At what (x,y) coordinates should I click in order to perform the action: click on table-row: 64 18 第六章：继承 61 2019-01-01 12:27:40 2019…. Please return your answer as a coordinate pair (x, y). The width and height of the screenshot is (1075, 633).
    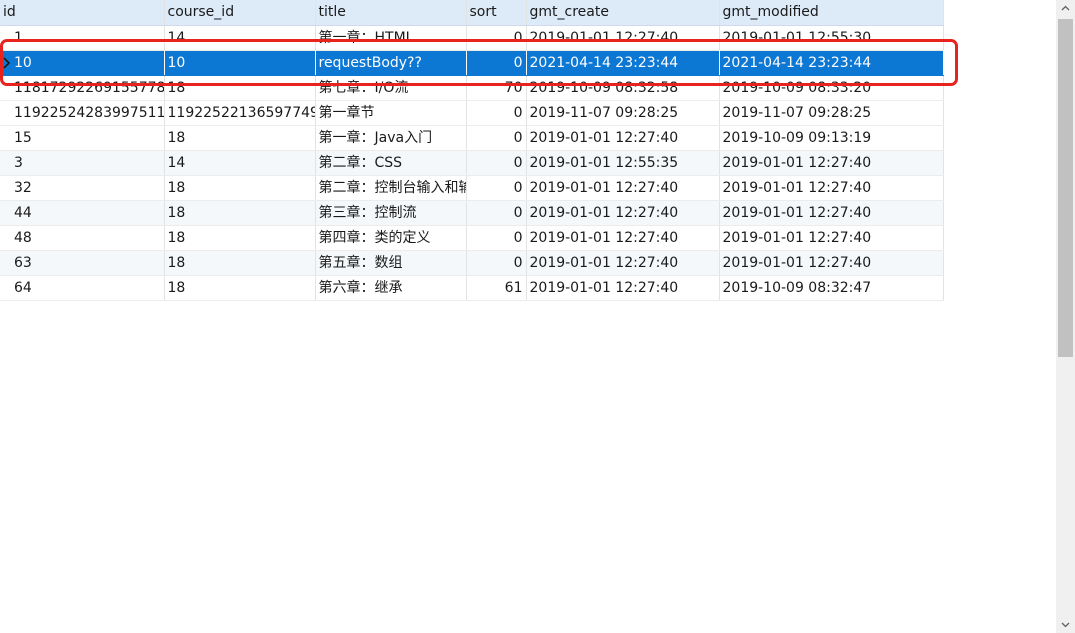
    Looking at the image, I should click on (472, 288).